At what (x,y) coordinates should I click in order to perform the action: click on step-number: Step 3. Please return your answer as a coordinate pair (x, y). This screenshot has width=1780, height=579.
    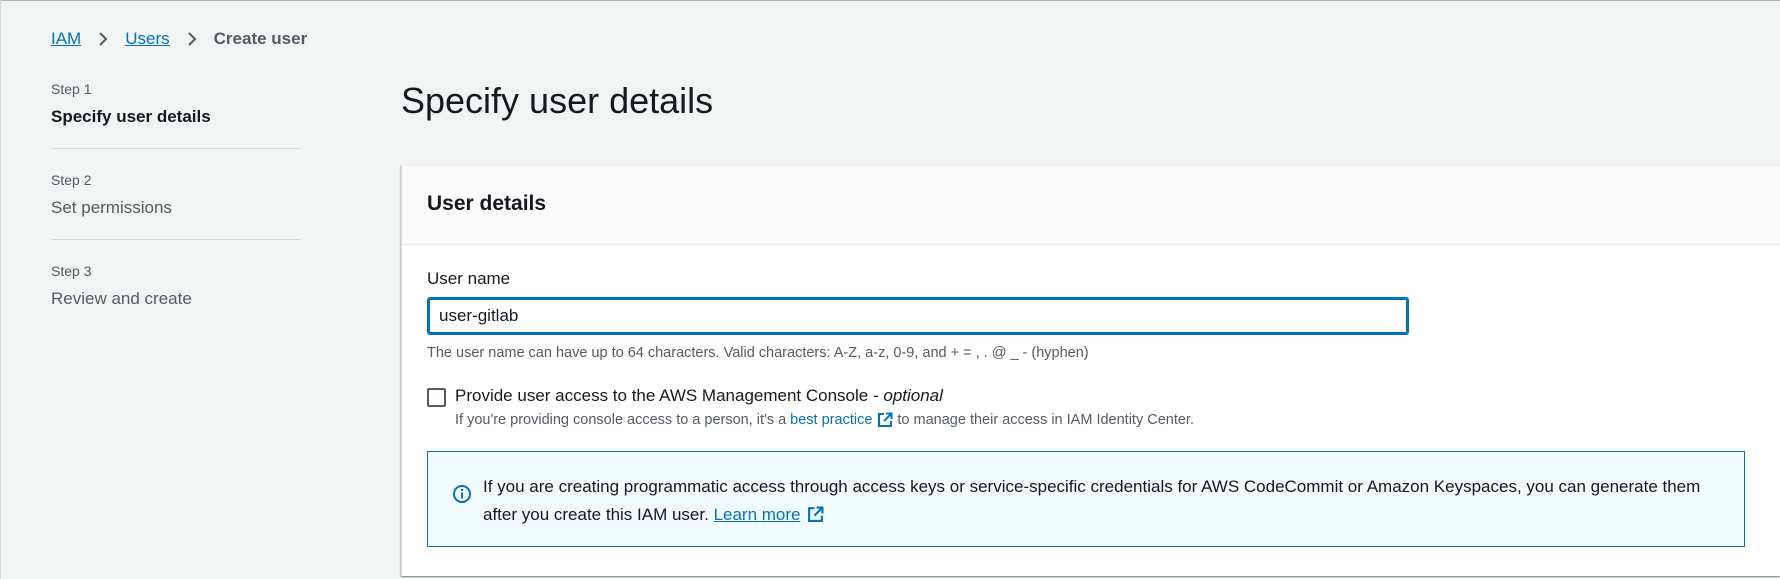
    Looking at the image, I should click on (71, 271).